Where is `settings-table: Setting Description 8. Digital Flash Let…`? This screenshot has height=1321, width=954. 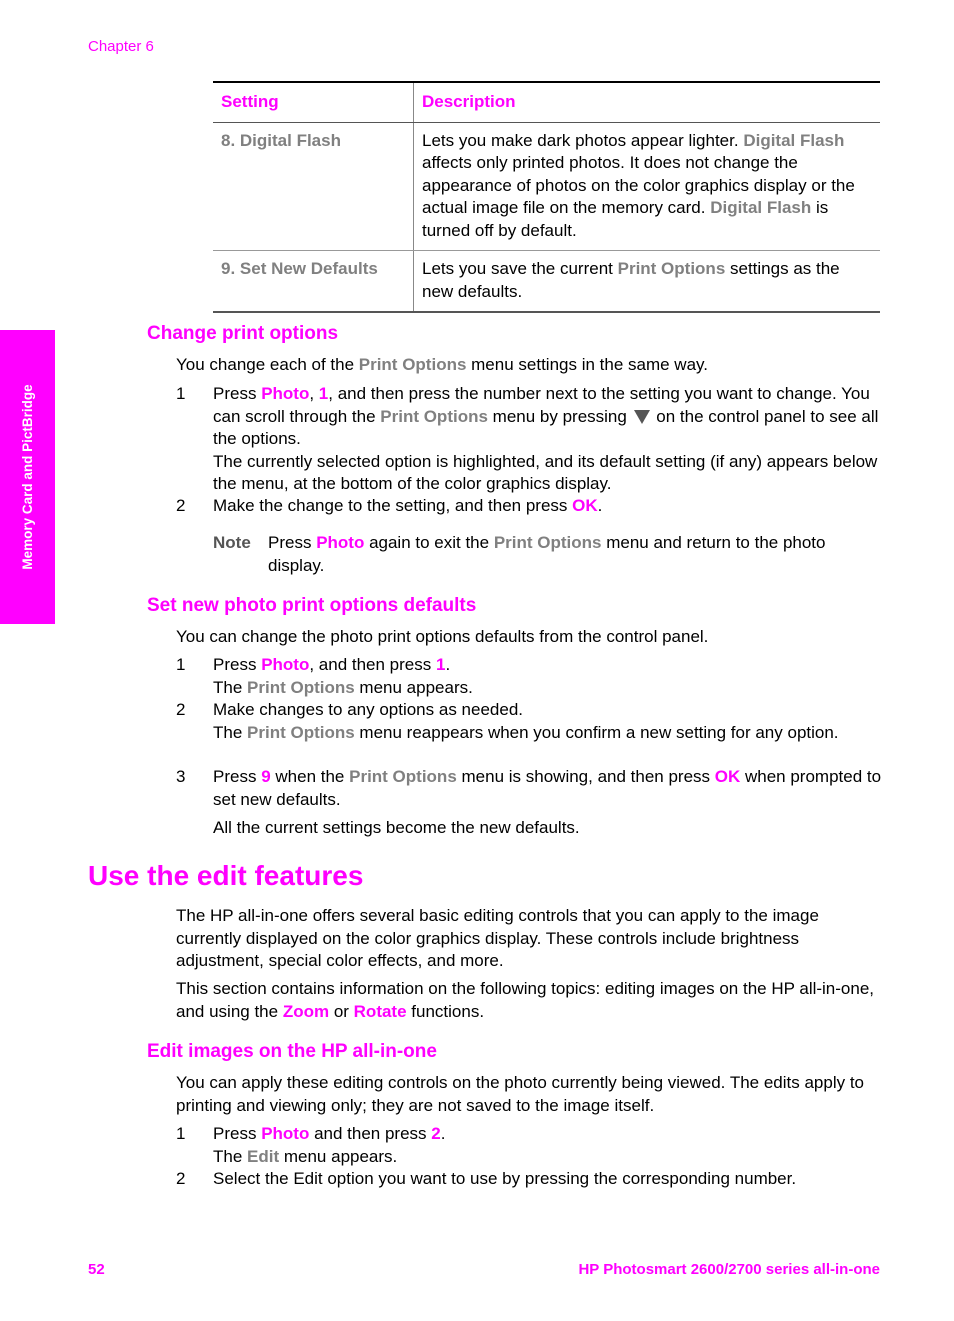
settings-table: Setting Description 8. Digital Flash Let… is located at coordinates (546, 197).